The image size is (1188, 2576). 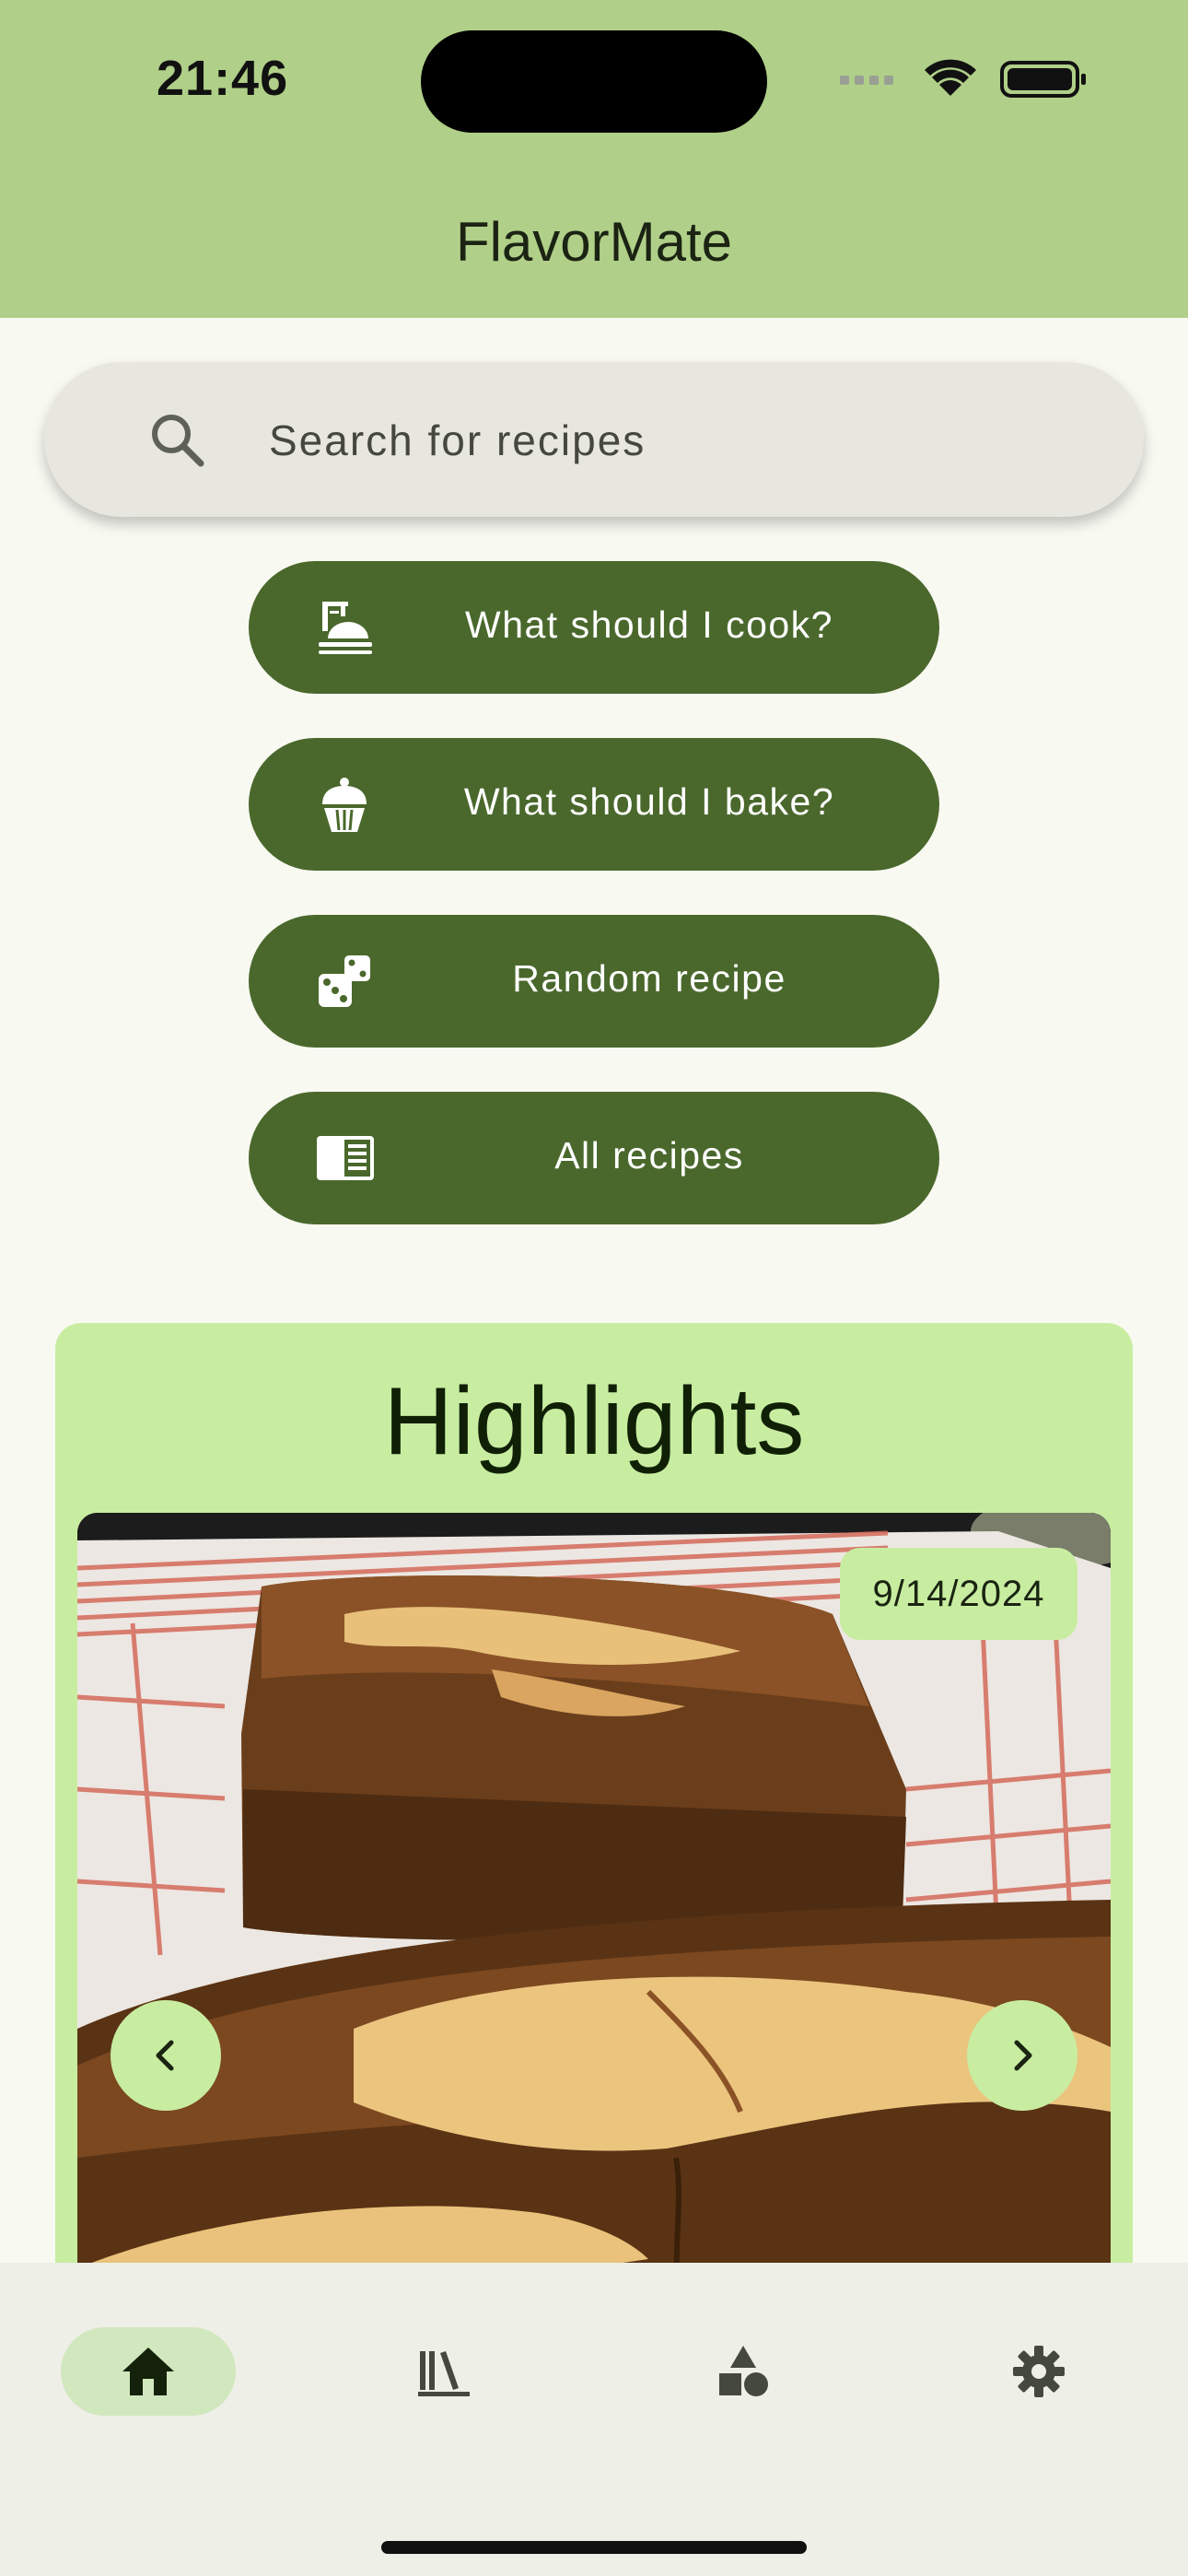 I want to click on what-should-i-bake-button: What should I bake?, so click(x=594, y=804).